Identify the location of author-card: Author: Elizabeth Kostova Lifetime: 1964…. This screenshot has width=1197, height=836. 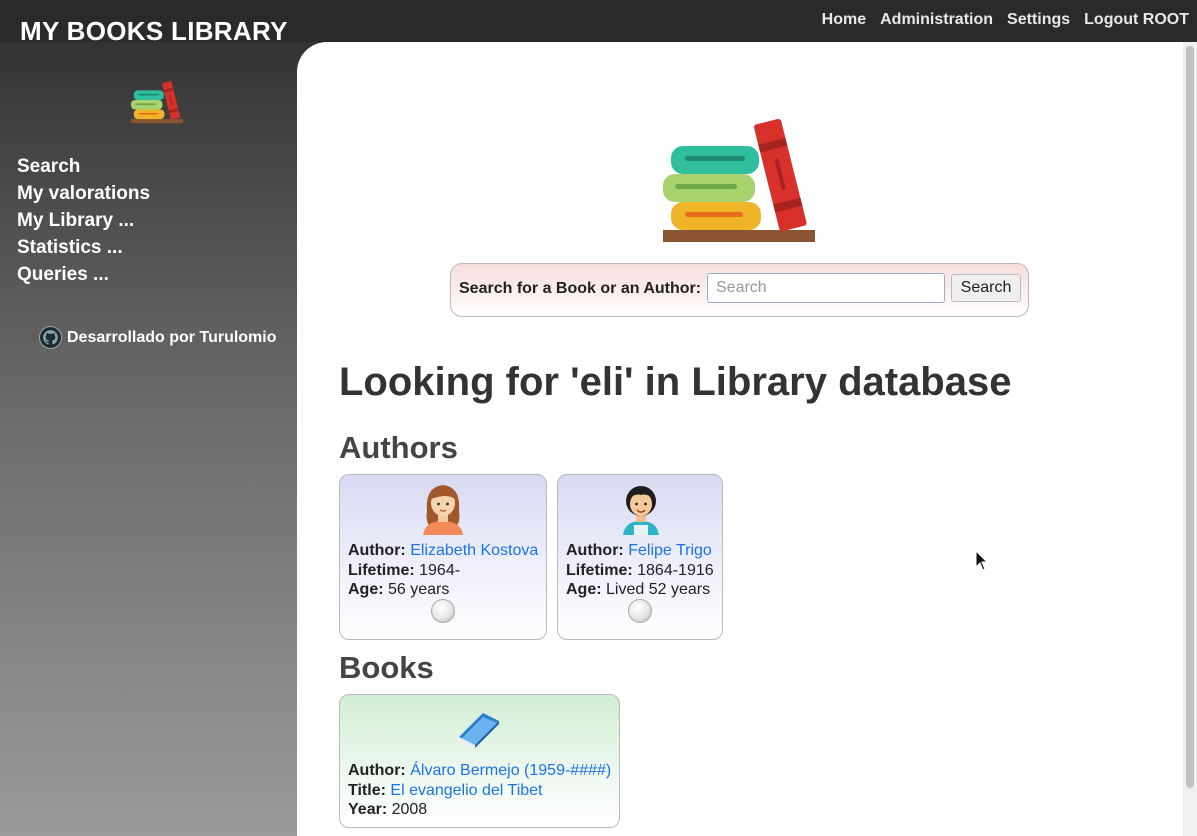
(443, 557).